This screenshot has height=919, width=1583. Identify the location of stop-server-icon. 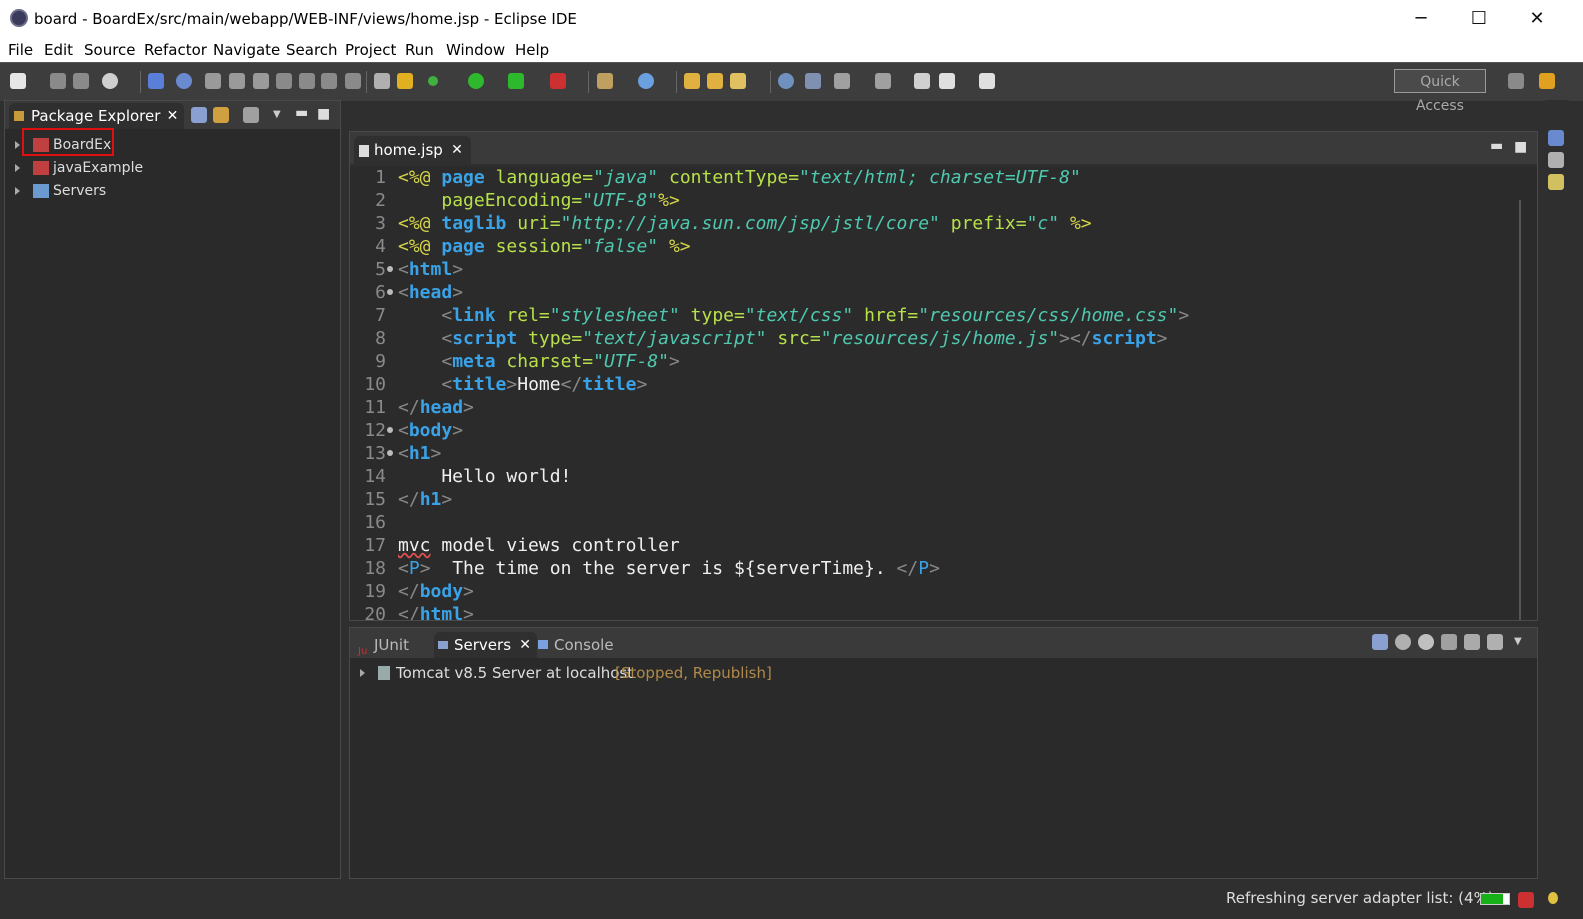
(1472, 642).